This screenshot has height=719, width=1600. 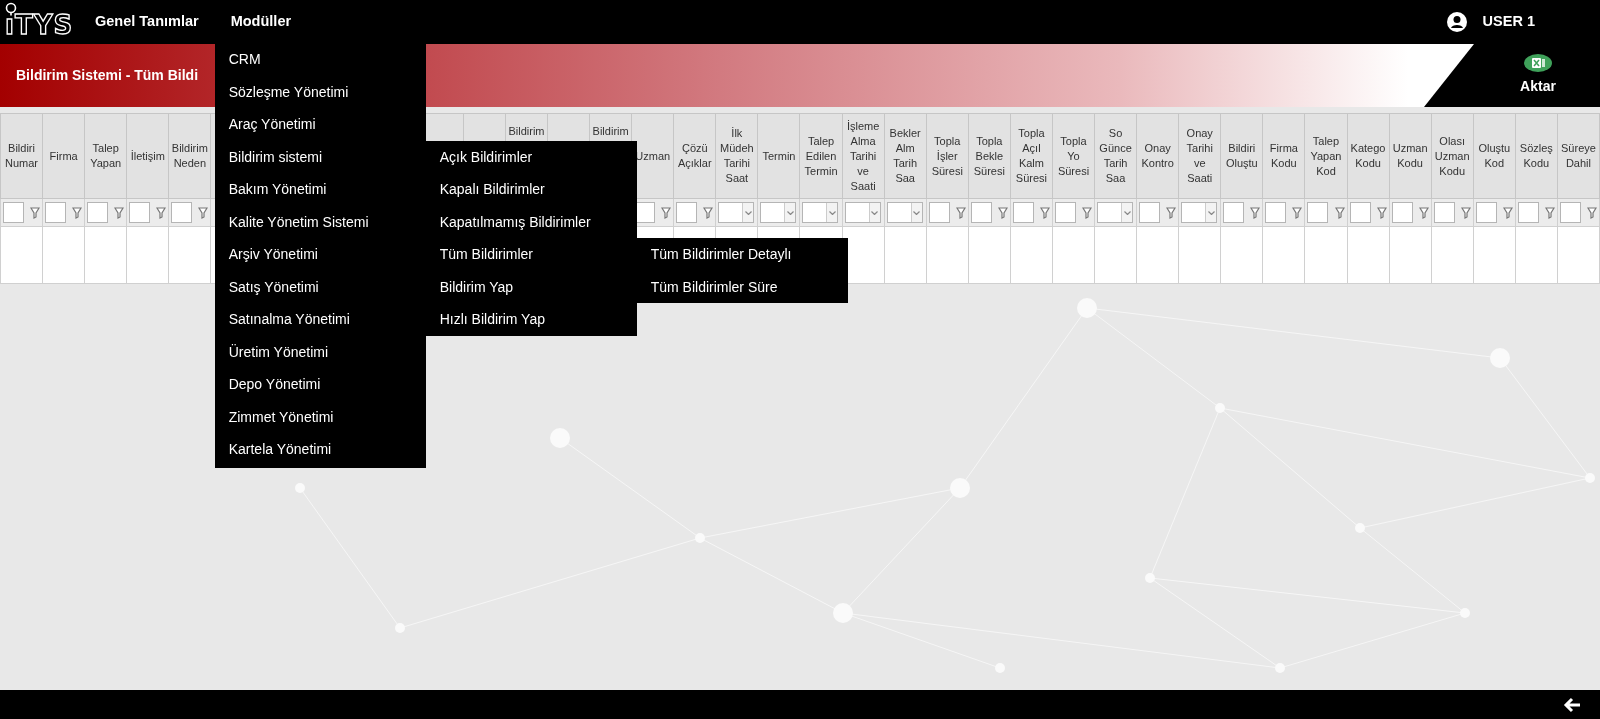 I want to click on column-header: Talep Edilen Termin, so click(x=821, y=156).